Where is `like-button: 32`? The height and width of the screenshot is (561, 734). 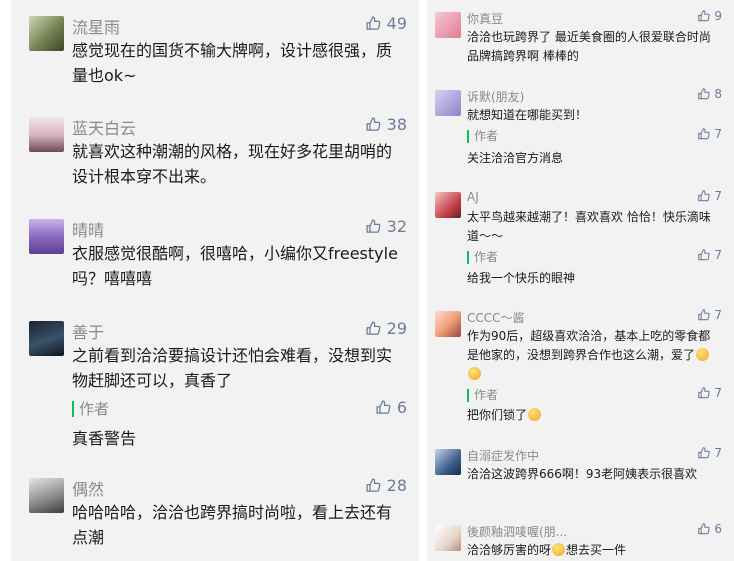 like-button: 32 is located at coordinates (386, 226).